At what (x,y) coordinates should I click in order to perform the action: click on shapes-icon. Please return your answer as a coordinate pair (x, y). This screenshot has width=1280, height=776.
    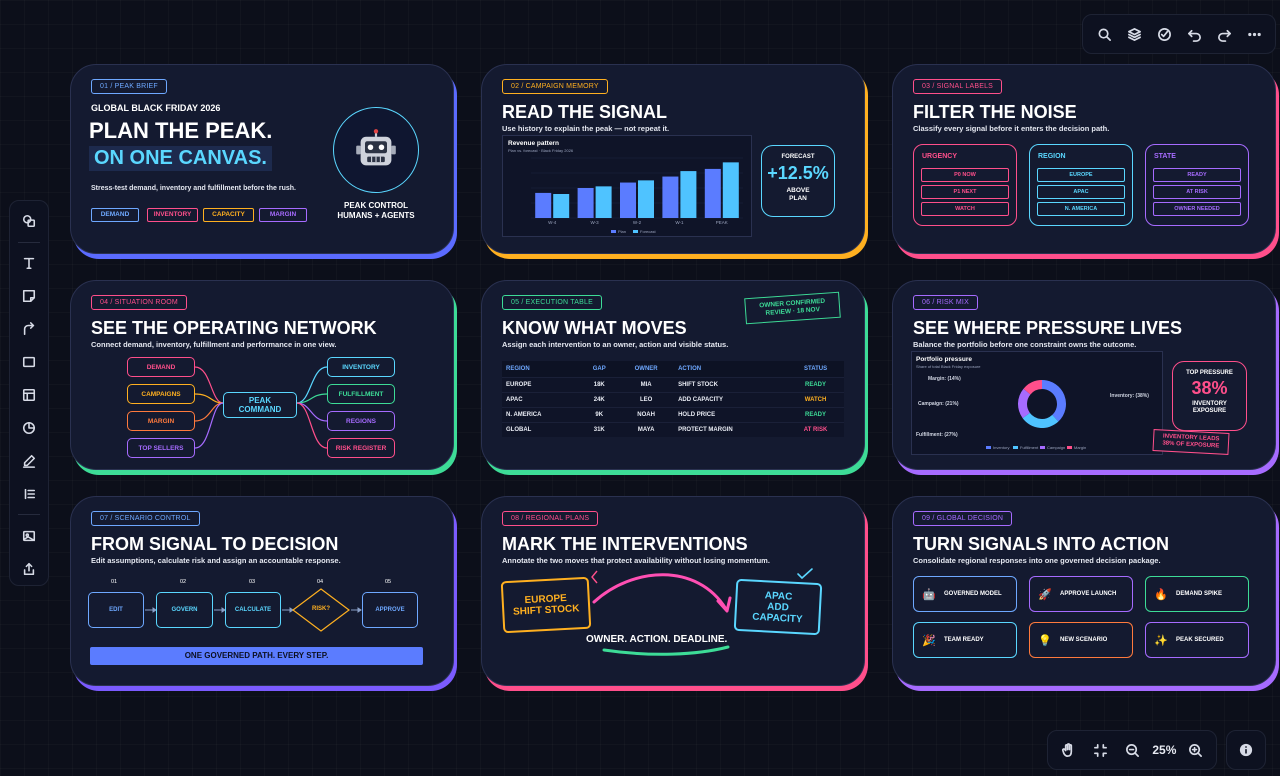
    Looking at the image, I should click on (29, 222).